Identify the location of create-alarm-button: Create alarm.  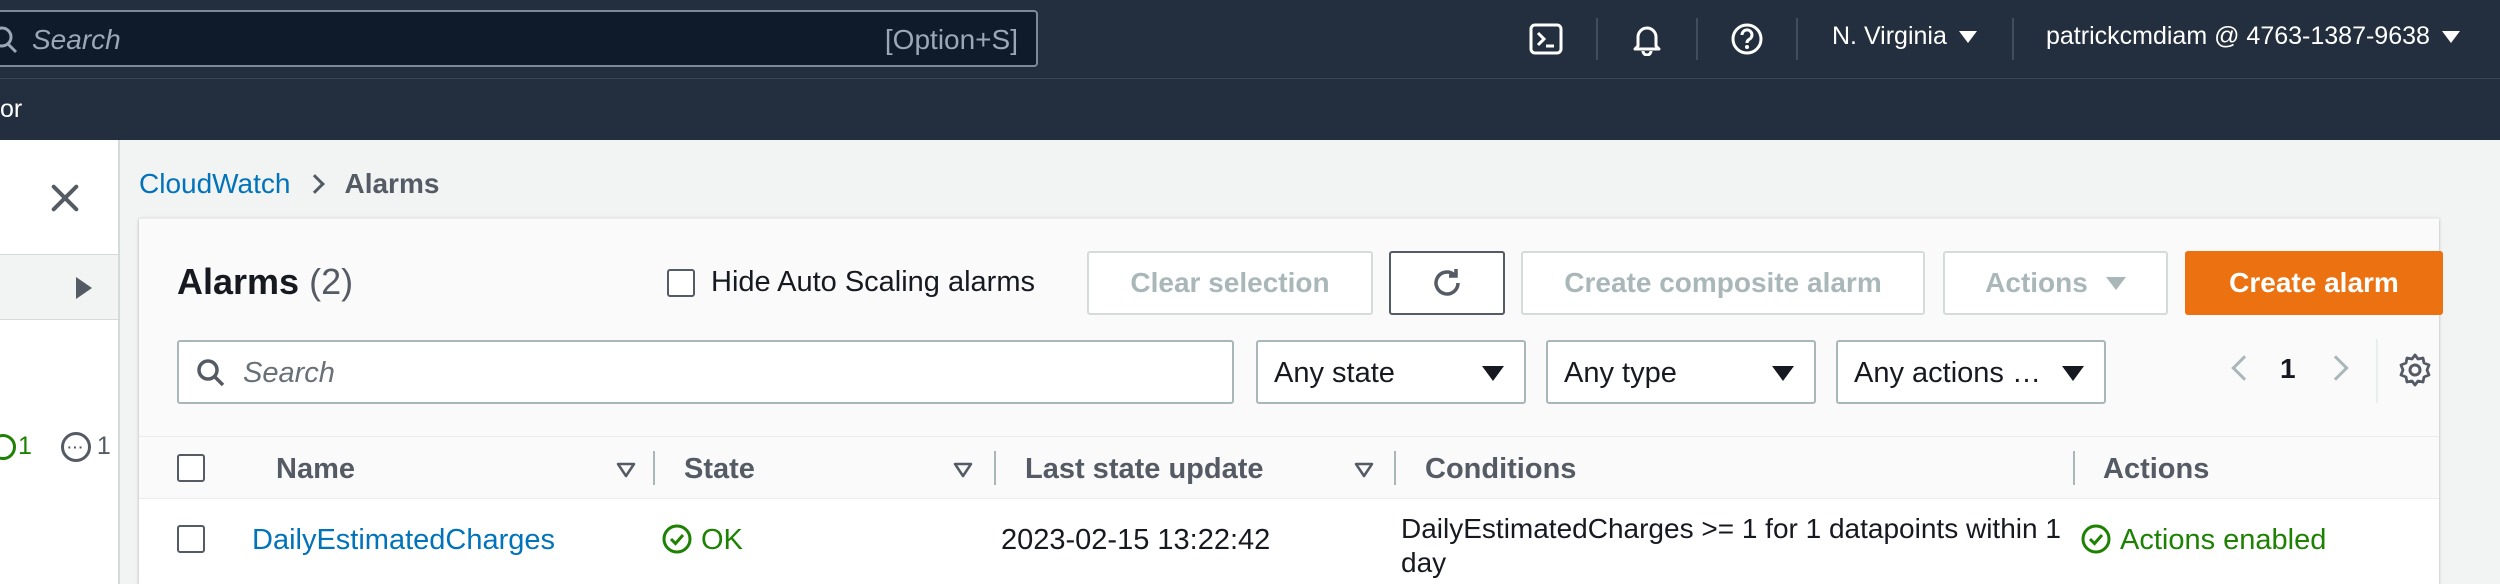
(2314, 283).